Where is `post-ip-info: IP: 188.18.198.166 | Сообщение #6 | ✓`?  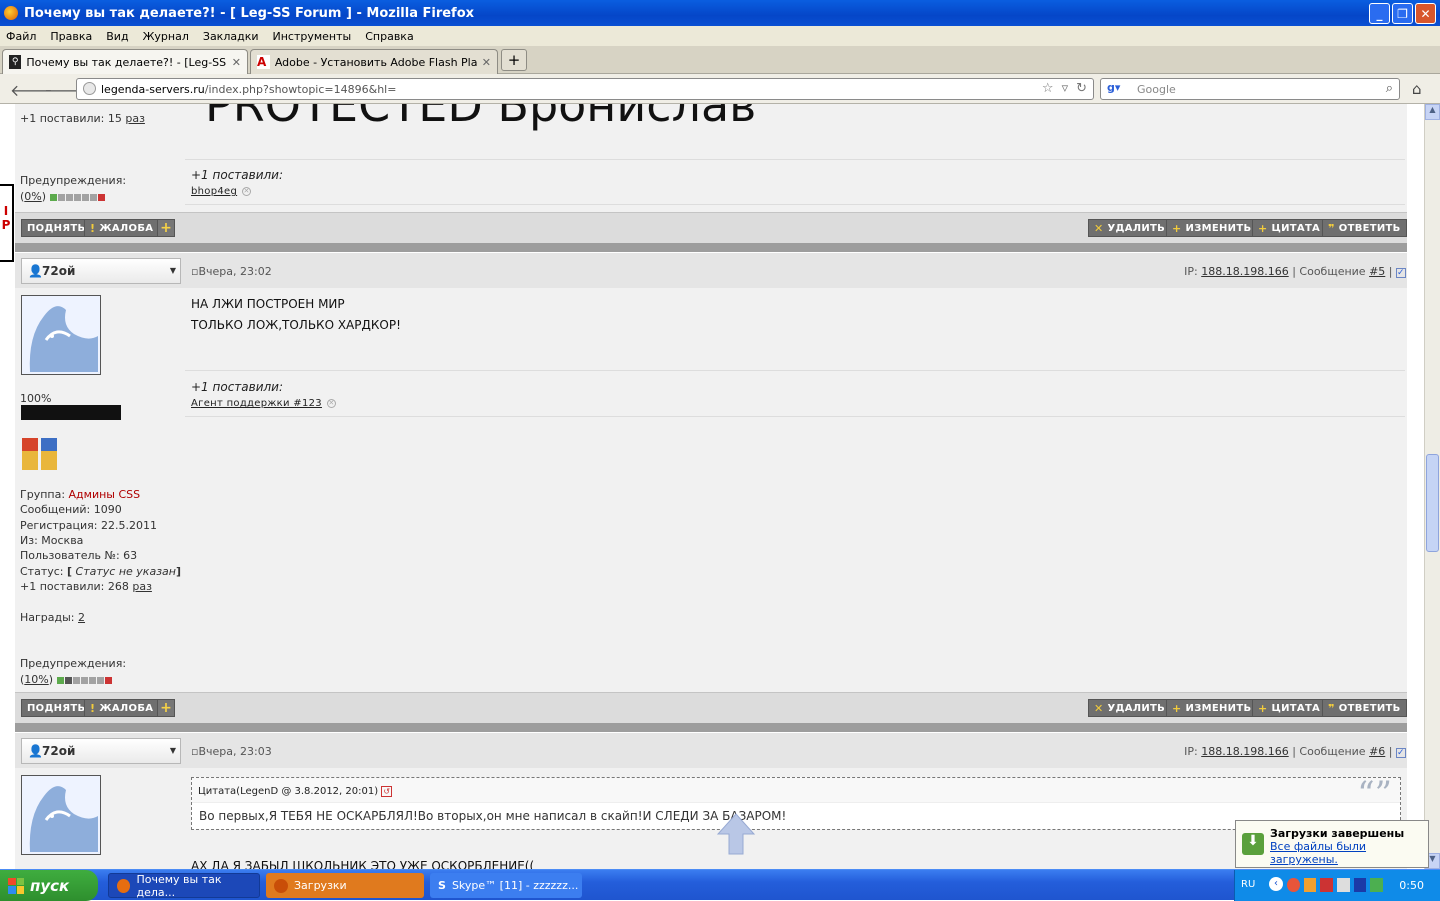
post-ip-info: IP: 188.18.198.166 | Сообщение #6 | ✓ is located at coordinates (1295, 751).